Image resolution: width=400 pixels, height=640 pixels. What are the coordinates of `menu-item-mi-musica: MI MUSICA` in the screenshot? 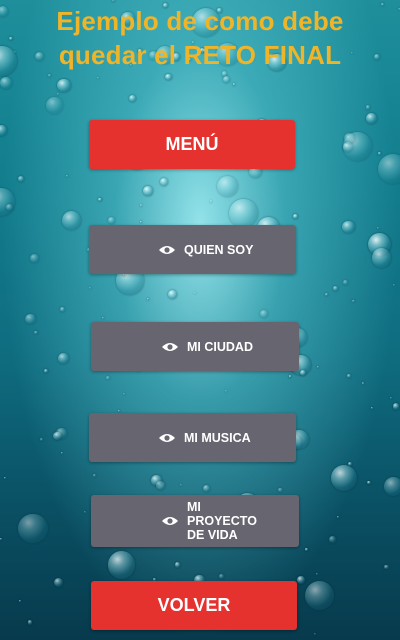 It's located at (192, 437).